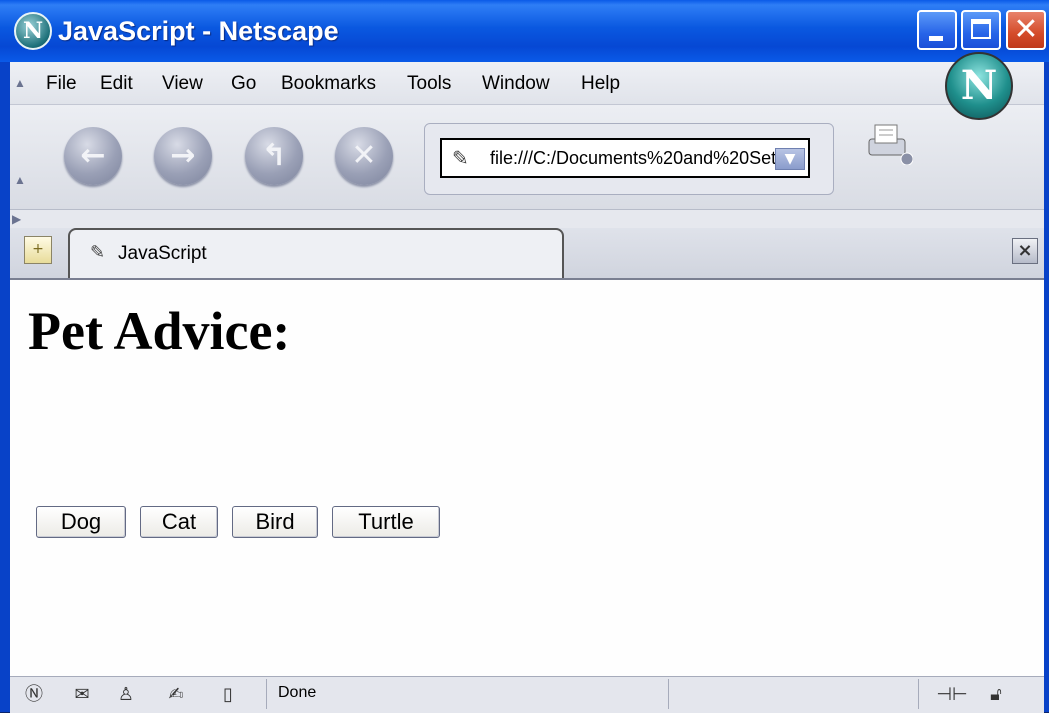 Image resolution: width=1049 pixels, height=713 pixels. What do you see at coordinates (17, 219) in the screenshot?
I see `toolbar-grip-icon: ▶` at bounding box center [17, 219].